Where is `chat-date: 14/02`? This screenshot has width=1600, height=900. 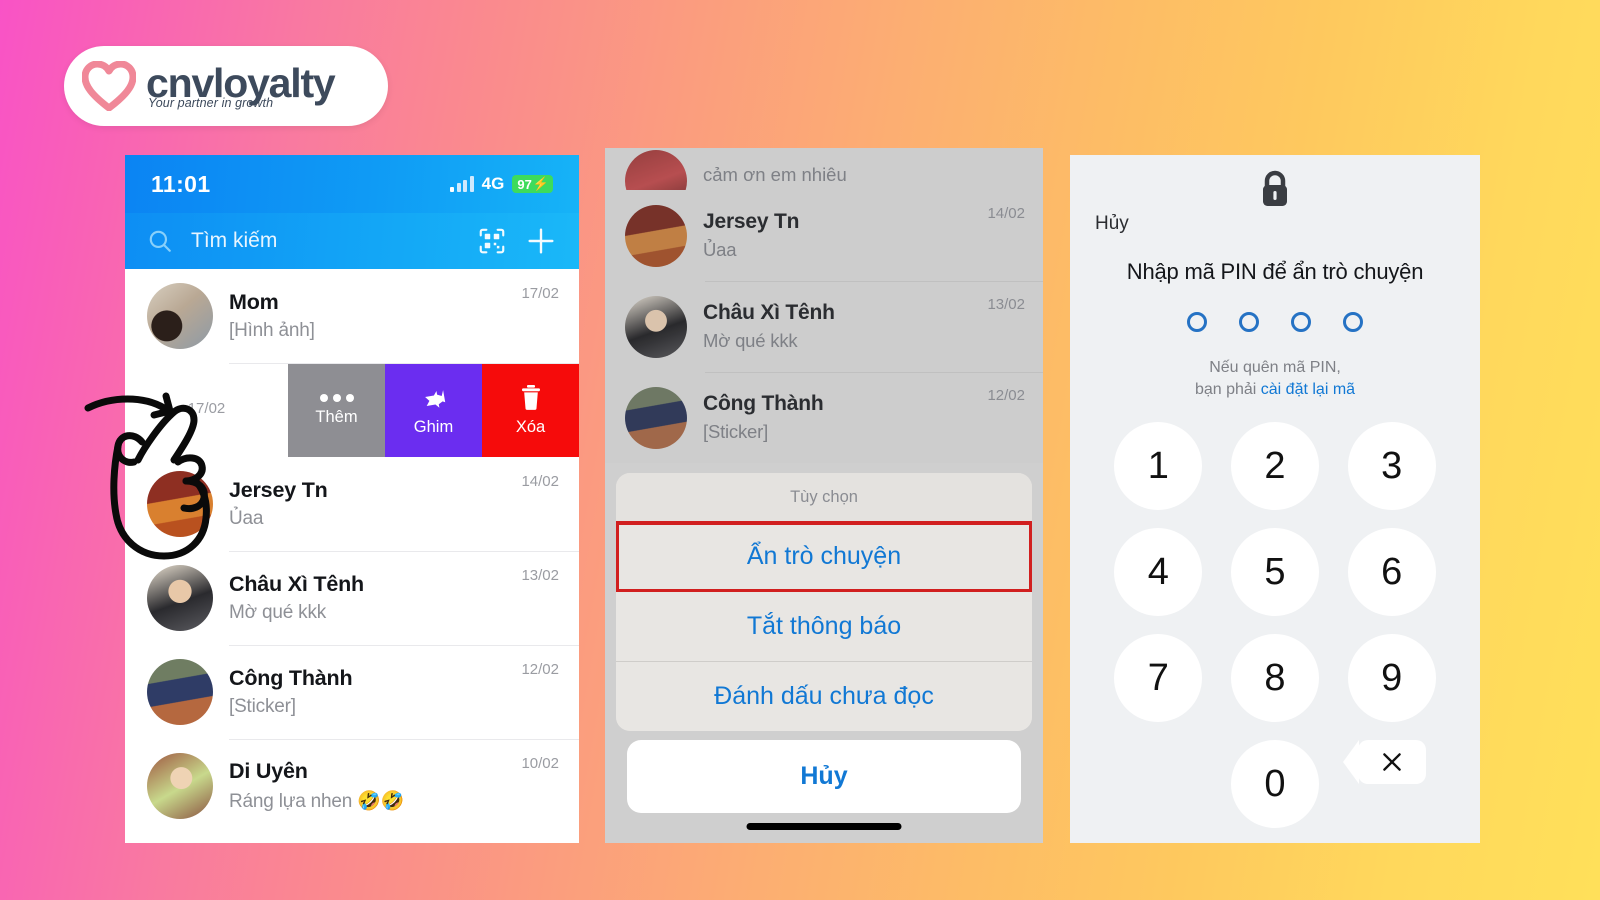
chat-date: 14/02 is located at coordinates (1006, 213).